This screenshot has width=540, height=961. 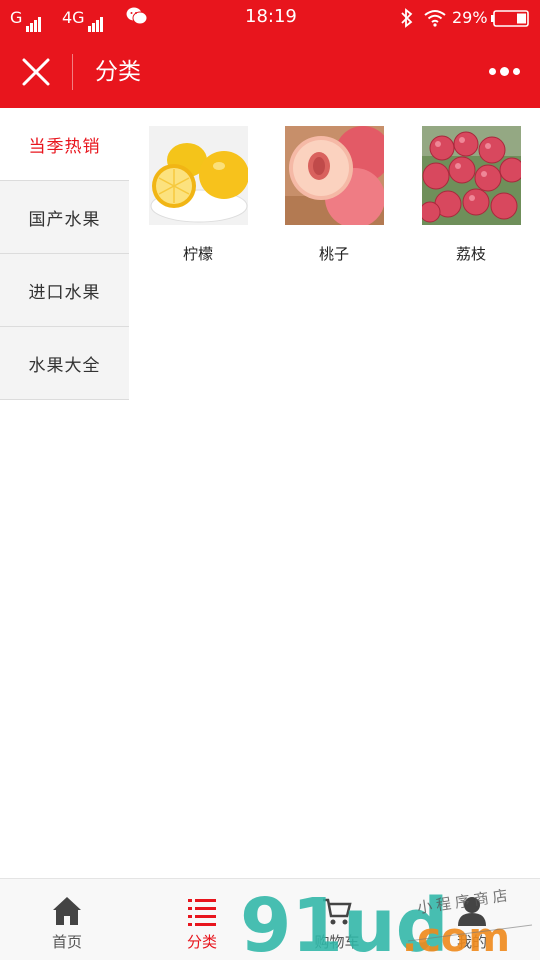 What do you see at coordinates (334, 175) in the screenshot?
I see `peach-image` at bounding box center [334, 175].